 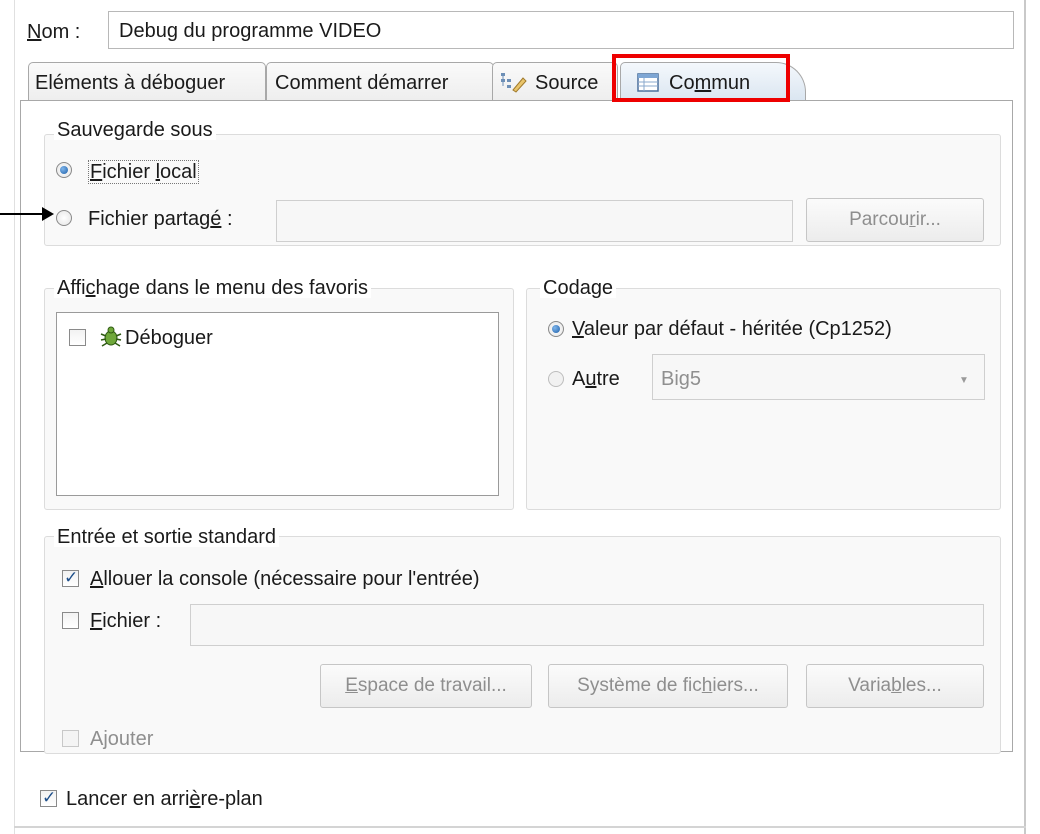 I want to click on right-edge, so click(x=1025, y=417).